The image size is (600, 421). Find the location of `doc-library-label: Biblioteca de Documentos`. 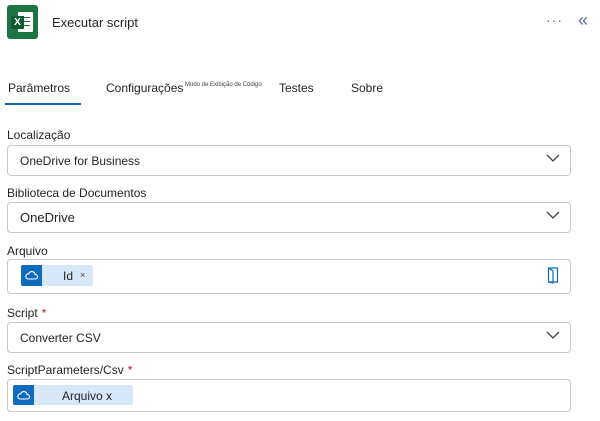

doc-library-label: Biblioteca de Documentos is located at coordinates (77, 193).